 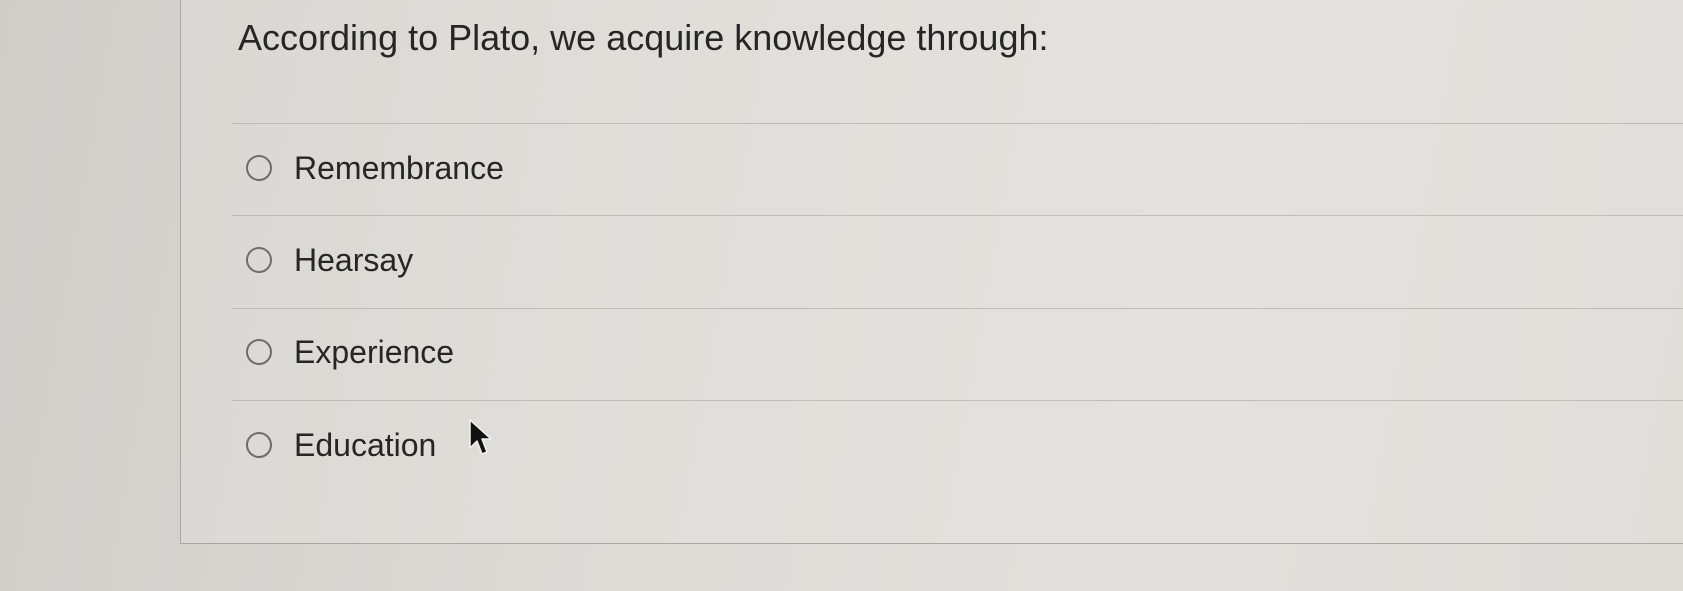 I want to click on option-education: Education, so click(x=341, y=445).